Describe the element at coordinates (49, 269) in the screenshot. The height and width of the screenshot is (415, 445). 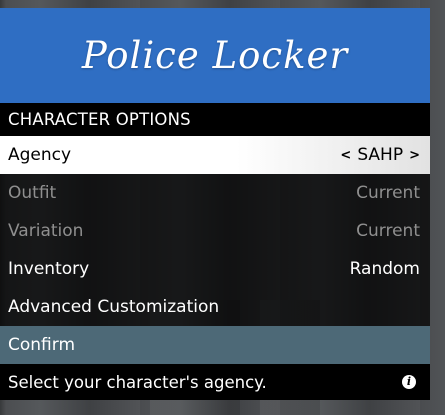
I see `menu-item-label: Inventory` at that location.